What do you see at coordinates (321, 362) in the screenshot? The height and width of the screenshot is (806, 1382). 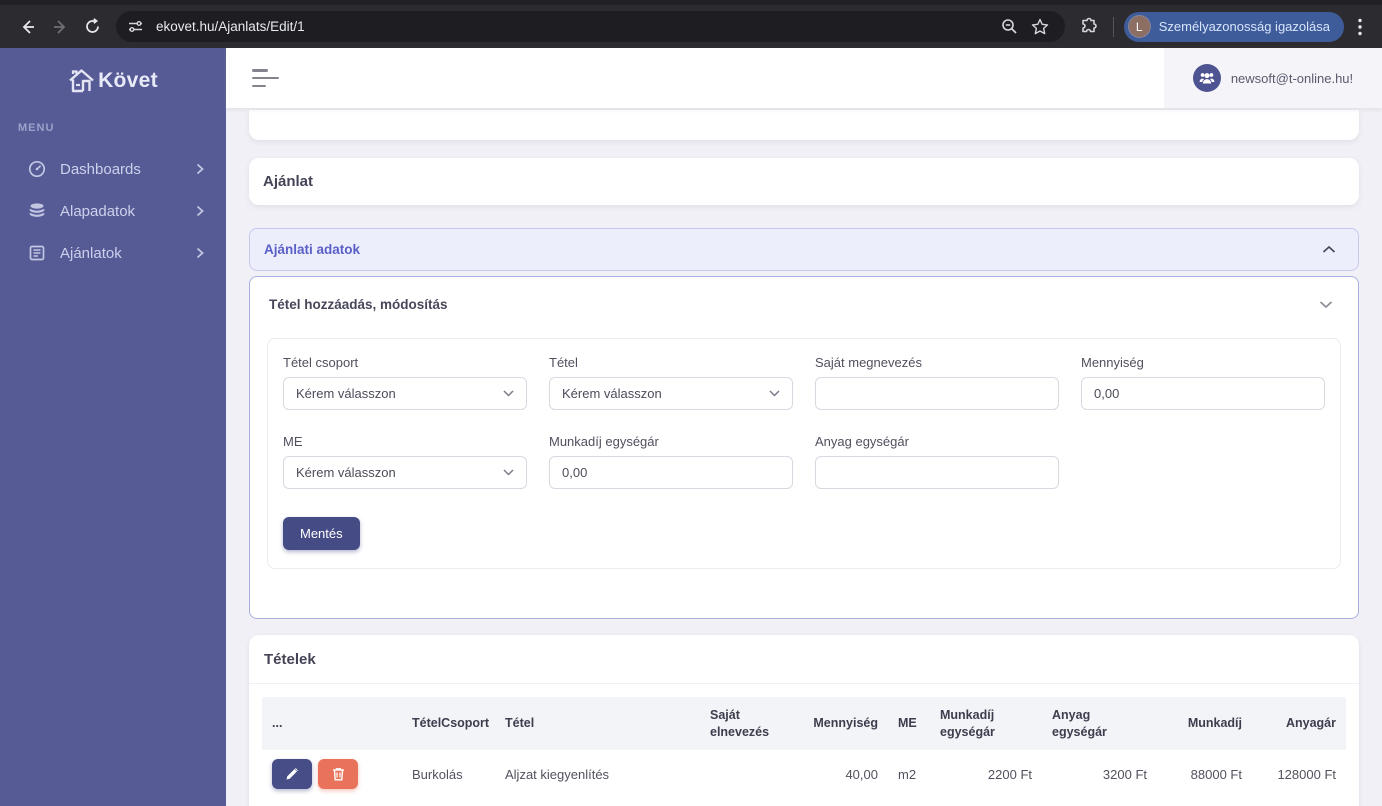 I see `field-label-tetel-csoport: Tétel csoport` at bounding box center [321, 362].